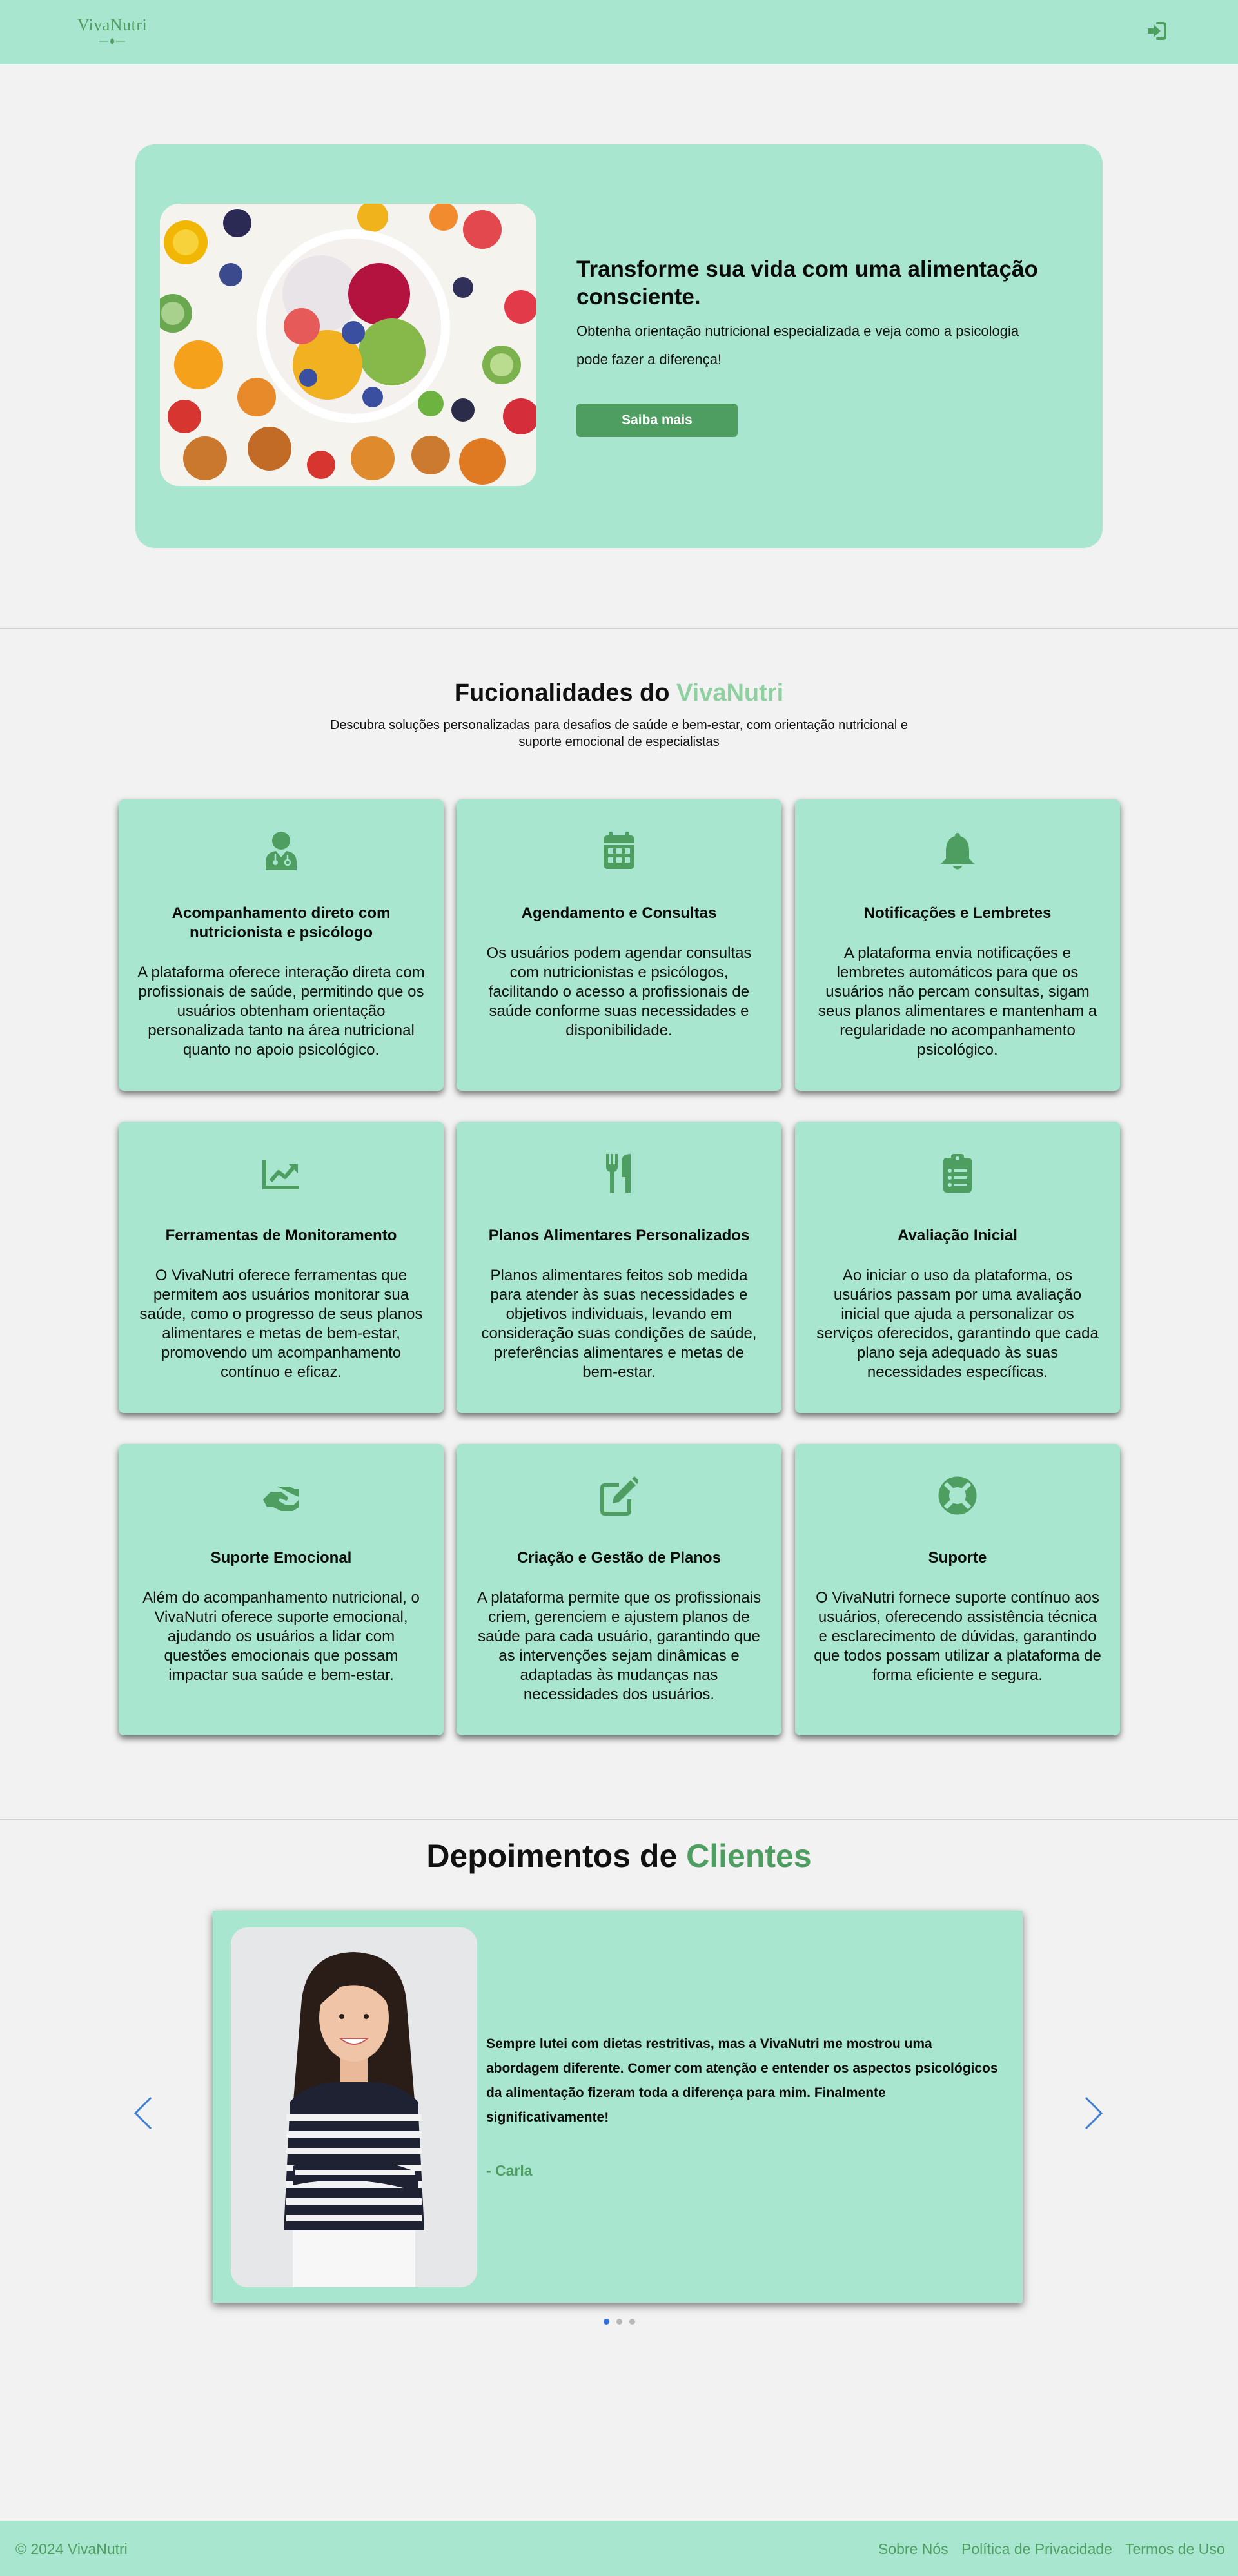 This screenshot has width=1238, height=2576. I want to click on carousel-dot-active, so click(606, 2322).